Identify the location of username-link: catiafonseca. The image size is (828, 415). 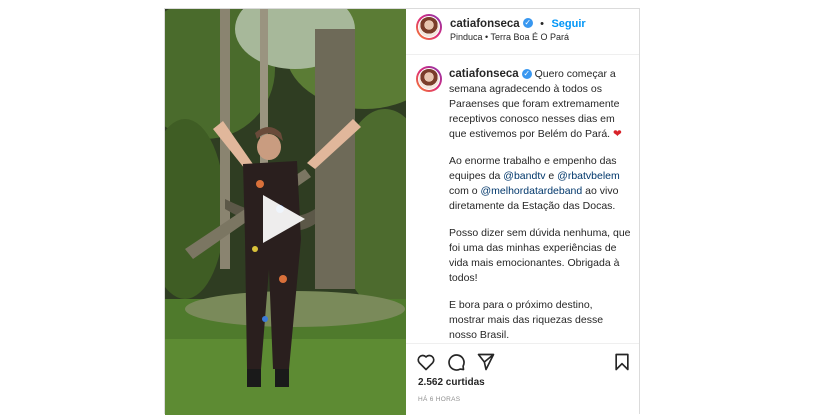
(485, 24).